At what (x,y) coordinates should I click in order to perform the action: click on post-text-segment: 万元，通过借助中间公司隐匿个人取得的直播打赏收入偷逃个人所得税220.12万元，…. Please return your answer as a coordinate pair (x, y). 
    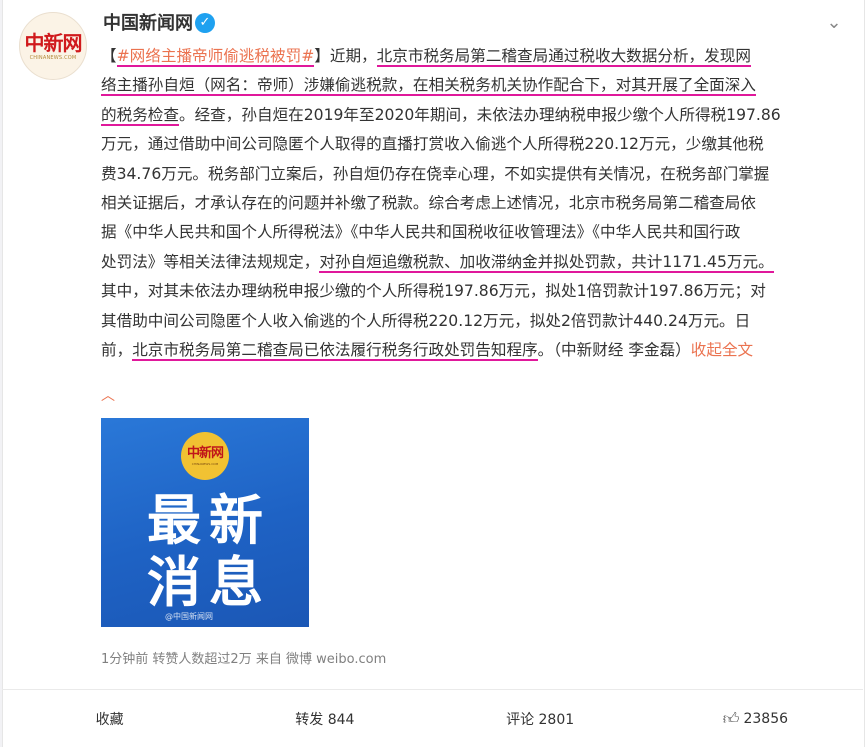
    Looking at the image, I should click on (432, 144).